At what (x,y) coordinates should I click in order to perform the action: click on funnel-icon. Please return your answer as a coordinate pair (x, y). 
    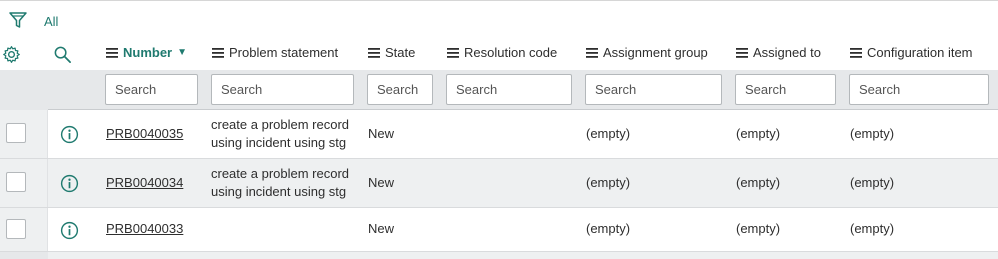
    Looking at the image, I should click on (18, 20).